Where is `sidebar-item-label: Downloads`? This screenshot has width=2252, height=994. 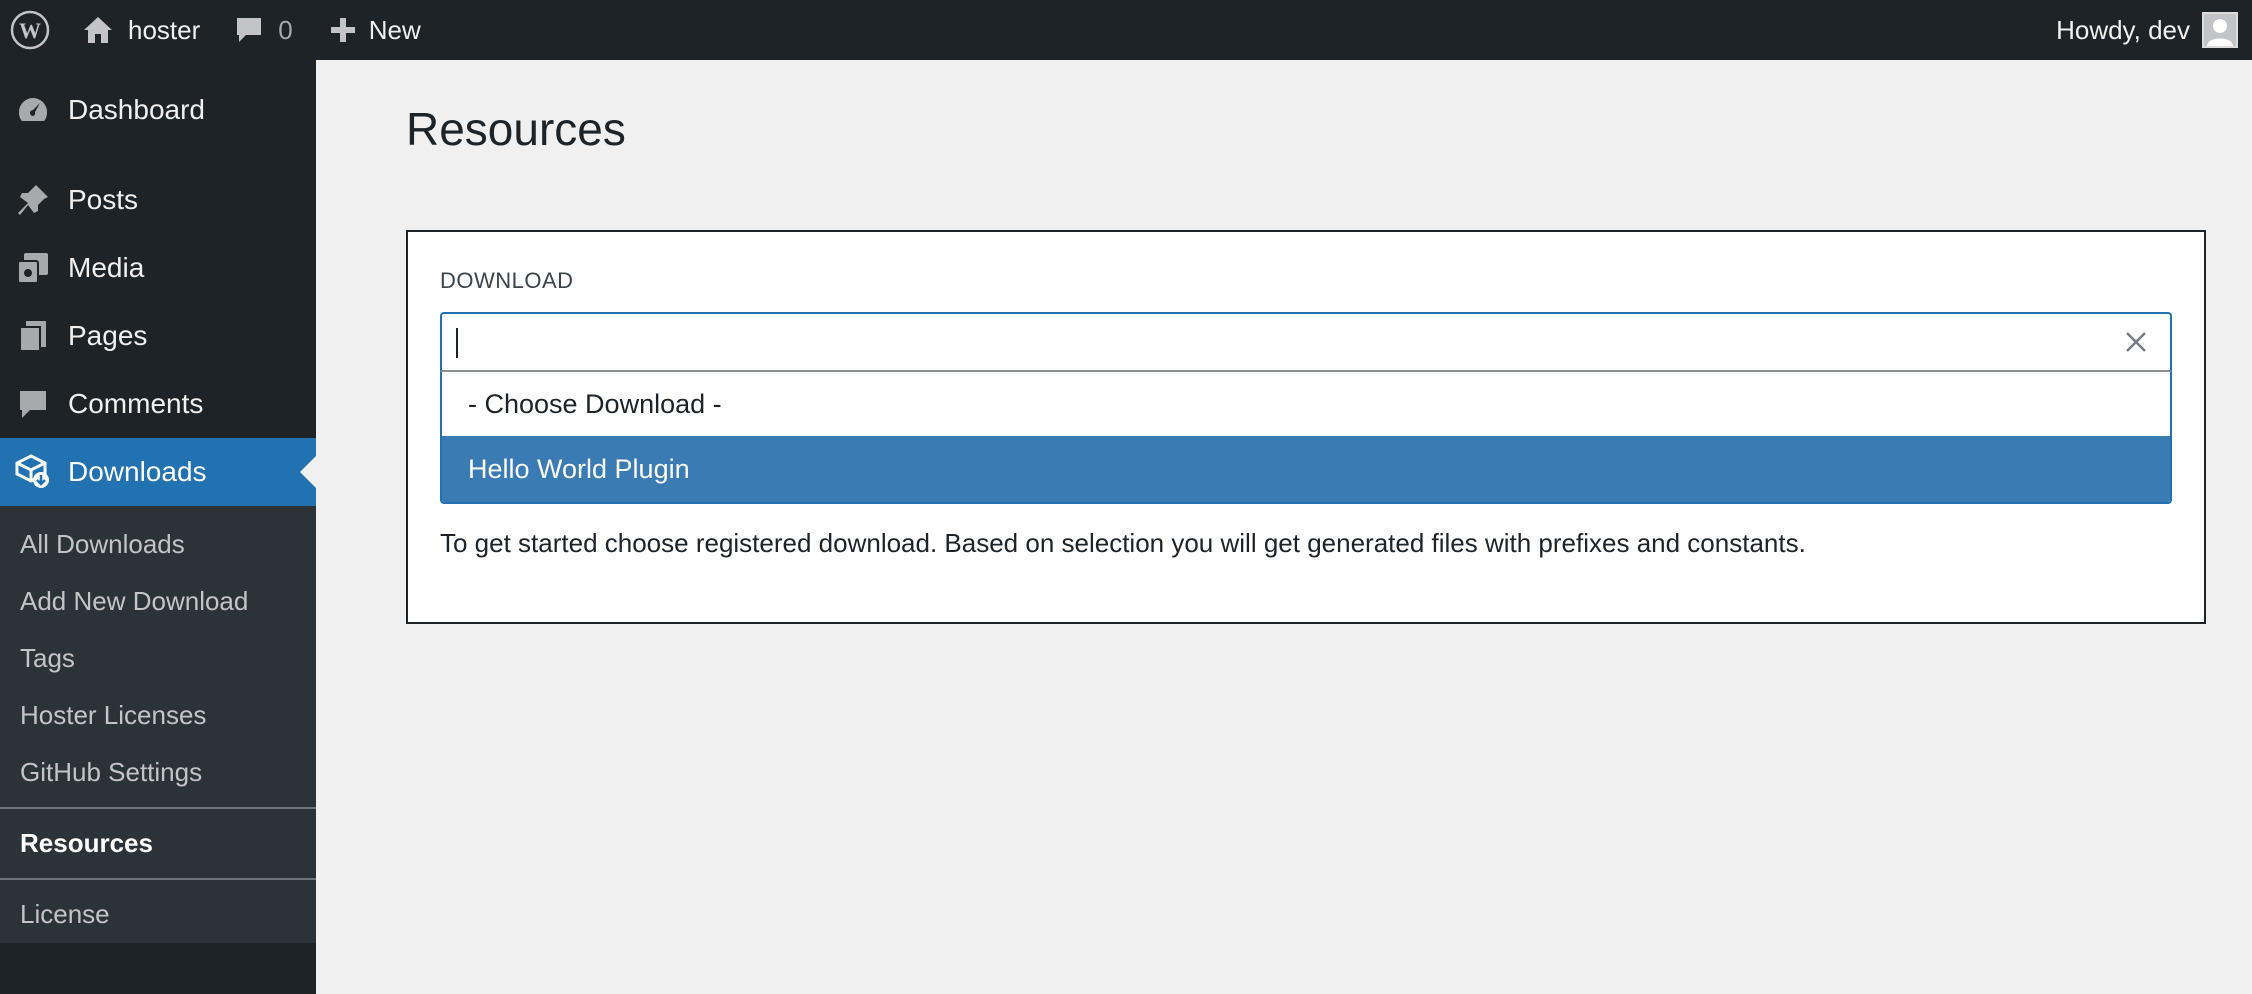 sidebar-item-label: Downloads is located at coordinates (137, 471).